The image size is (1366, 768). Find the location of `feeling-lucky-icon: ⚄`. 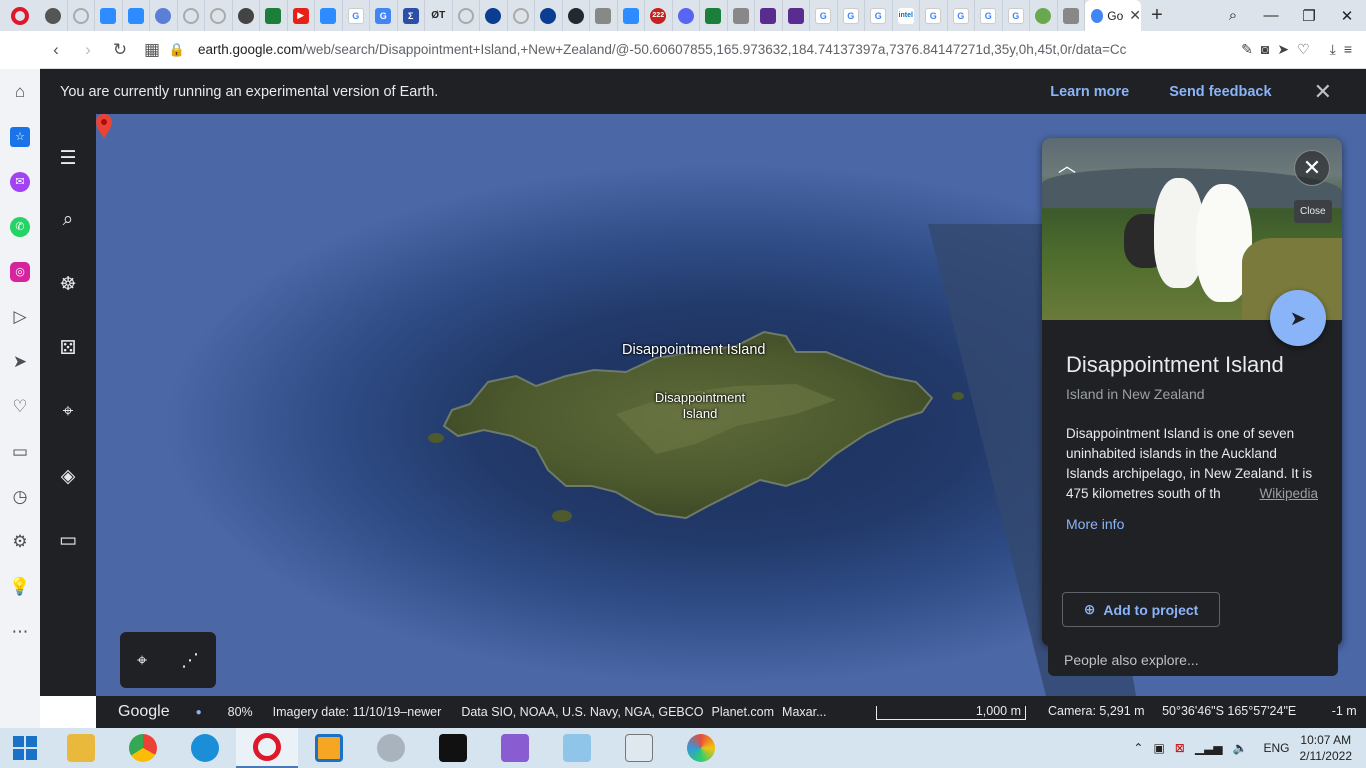

feeling-lucky-icon: ⚄ is located at coordinates (68, 348).